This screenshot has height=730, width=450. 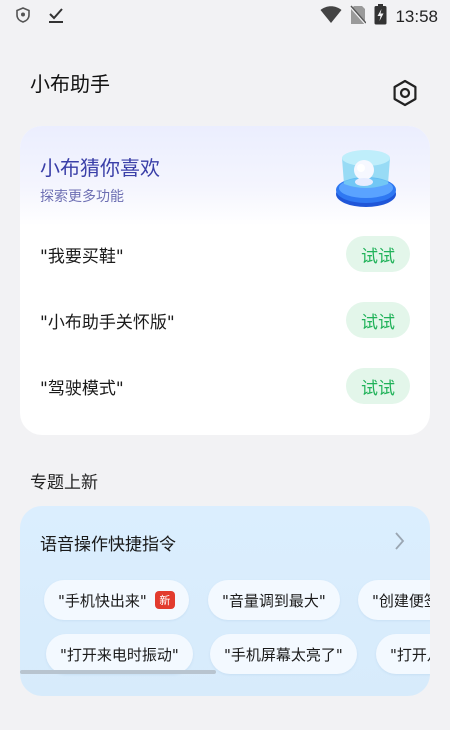 What do you see at coordinates (164, 600) in the screenshot?
I see `new-badge: 新` at bounding box center [164, 600].